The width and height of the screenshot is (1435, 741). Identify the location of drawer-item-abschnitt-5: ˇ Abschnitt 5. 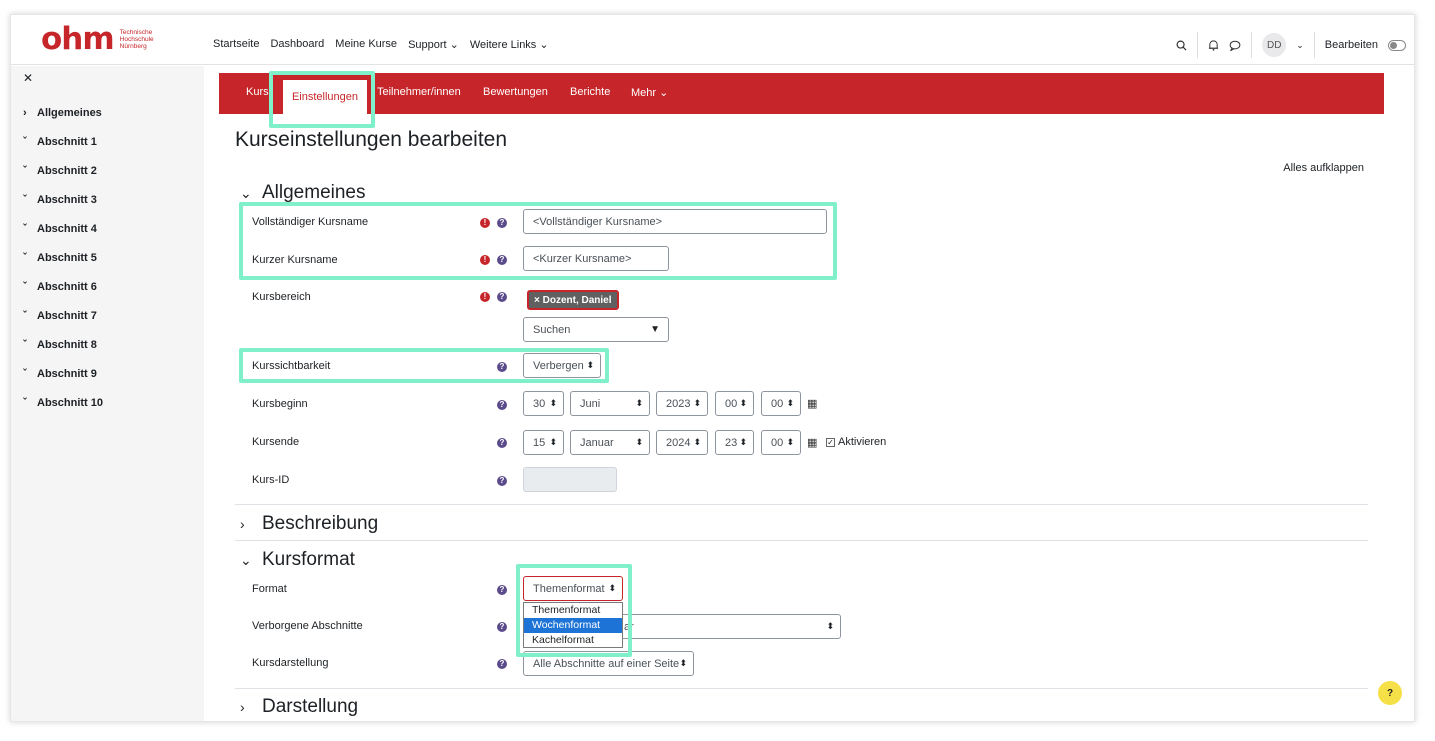
(60, 258).